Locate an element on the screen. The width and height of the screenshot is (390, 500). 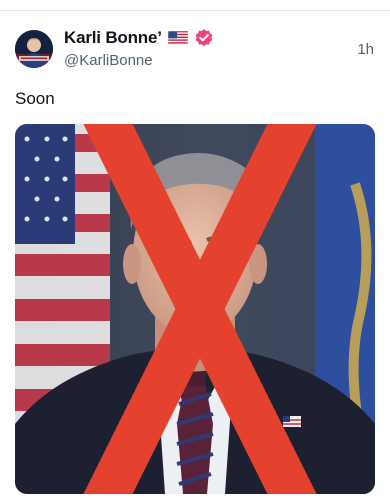
avatar is located at coordinates (34, 49).